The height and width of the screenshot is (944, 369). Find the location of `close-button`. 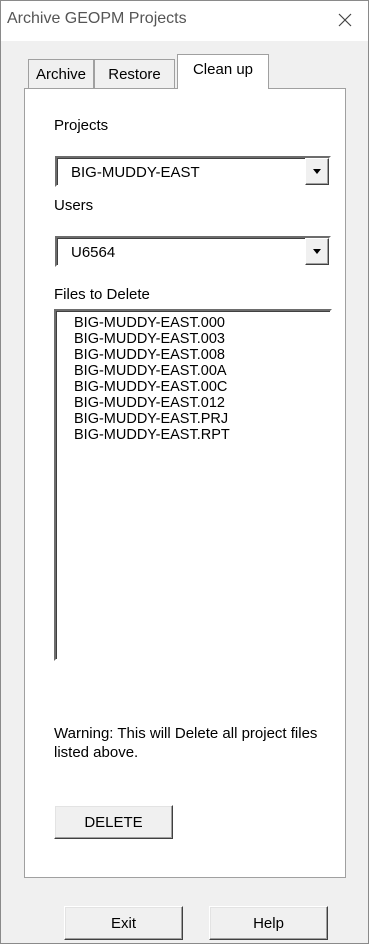

close-button is located at coordinates (345, 20).